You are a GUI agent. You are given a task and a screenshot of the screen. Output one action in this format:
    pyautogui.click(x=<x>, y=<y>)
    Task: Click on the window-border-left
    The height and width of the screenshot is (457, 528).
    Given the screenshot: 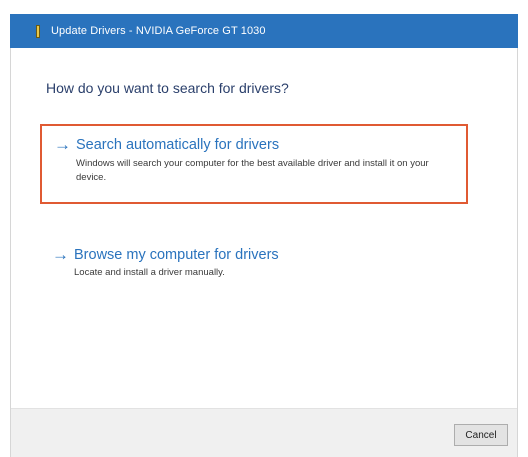 What is the action you would take?
    pyautogui.click(x=10, y=252)
    